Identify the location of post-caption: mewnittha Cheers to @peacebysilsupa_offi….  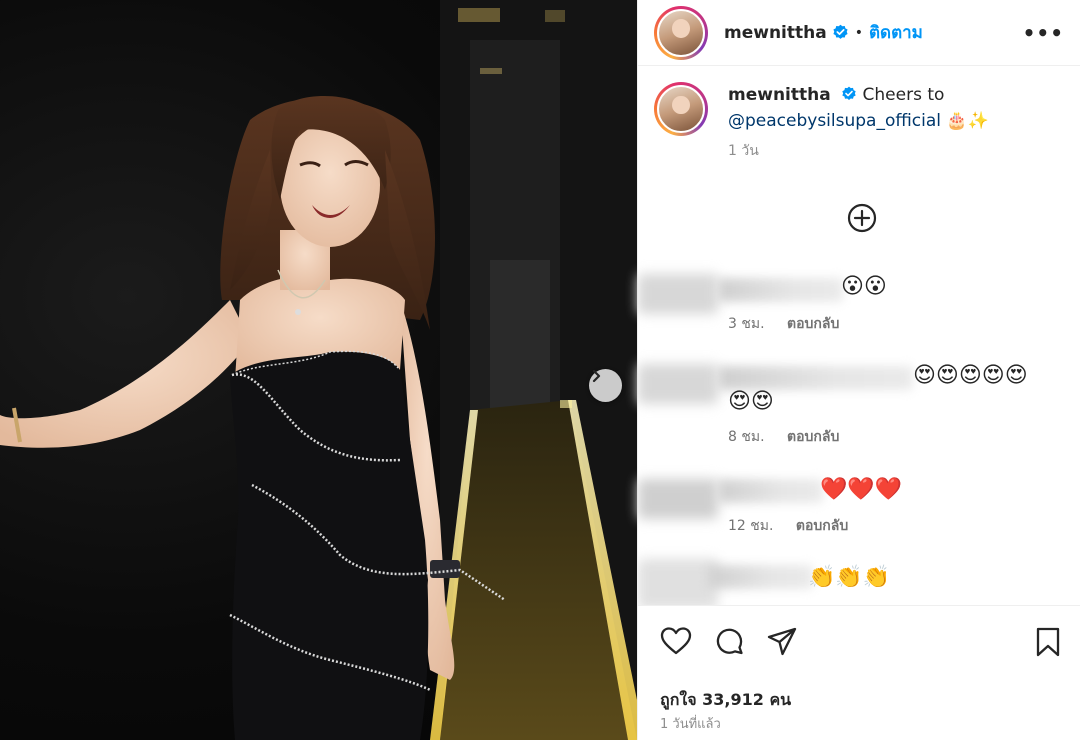
(859, 123).